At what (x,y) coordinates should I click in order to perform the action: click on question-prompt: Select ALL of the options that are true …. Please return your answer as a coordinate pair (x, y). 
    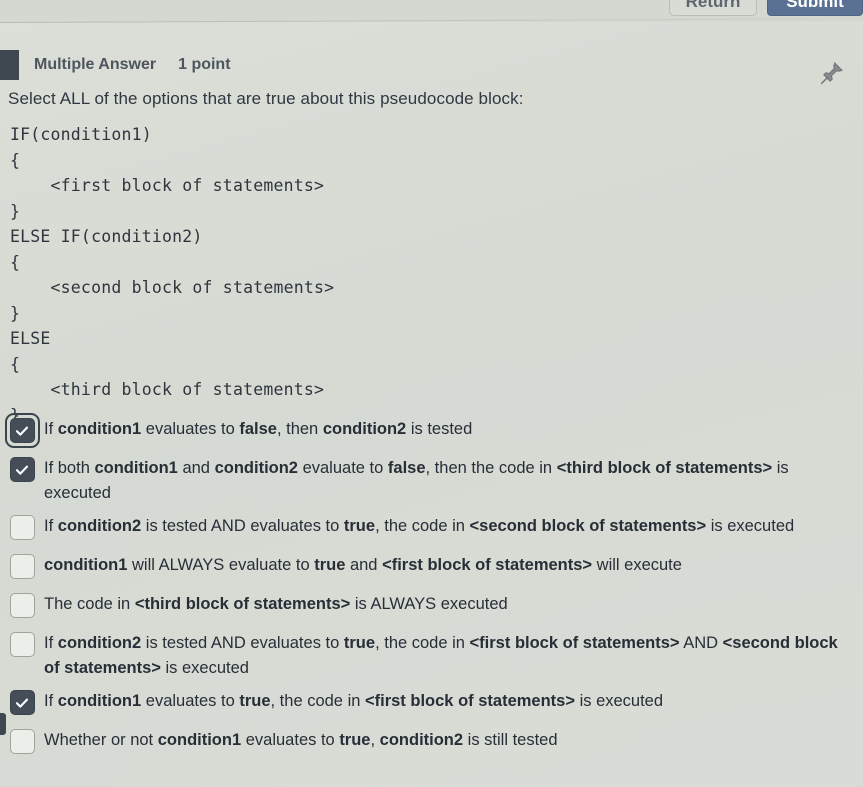
    Looking at the image, I should click on (266, 98).